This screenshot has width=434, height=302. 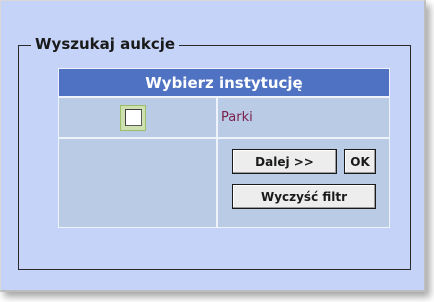 I want to click on clear-filter-button: Wyczyść filtr, so click(x=304, y=196).